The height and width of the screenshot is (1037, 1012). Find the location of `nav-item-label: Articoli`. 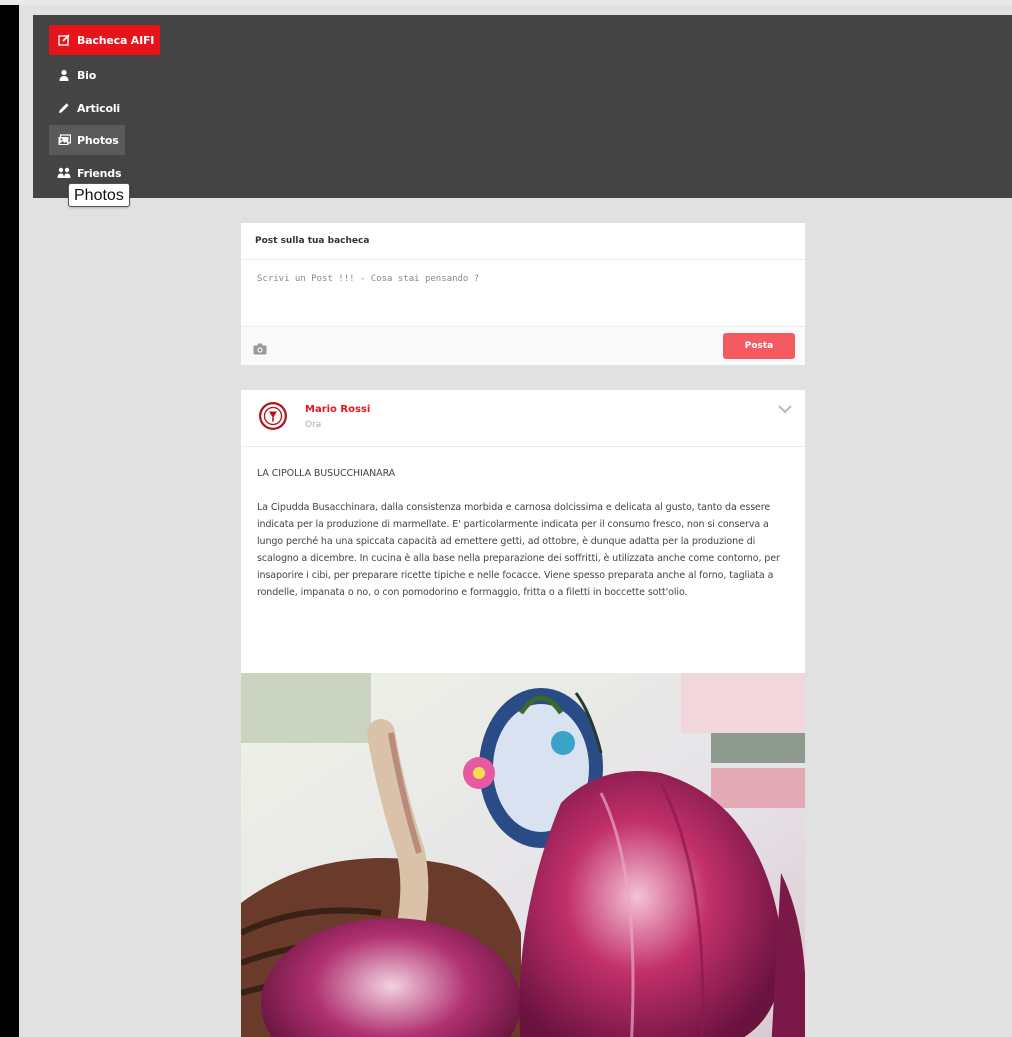

nav-item-label: Articoli is located at coordinates (98, 108).